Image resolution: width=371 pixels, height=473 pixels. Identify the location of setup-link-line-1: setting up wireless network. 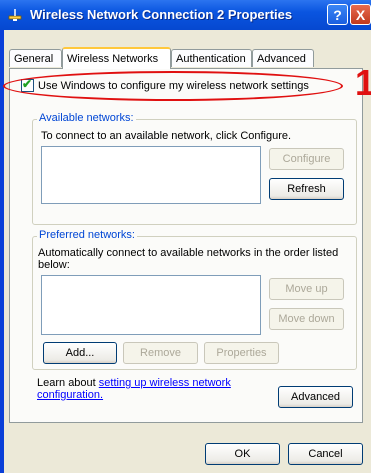
(165, 383).